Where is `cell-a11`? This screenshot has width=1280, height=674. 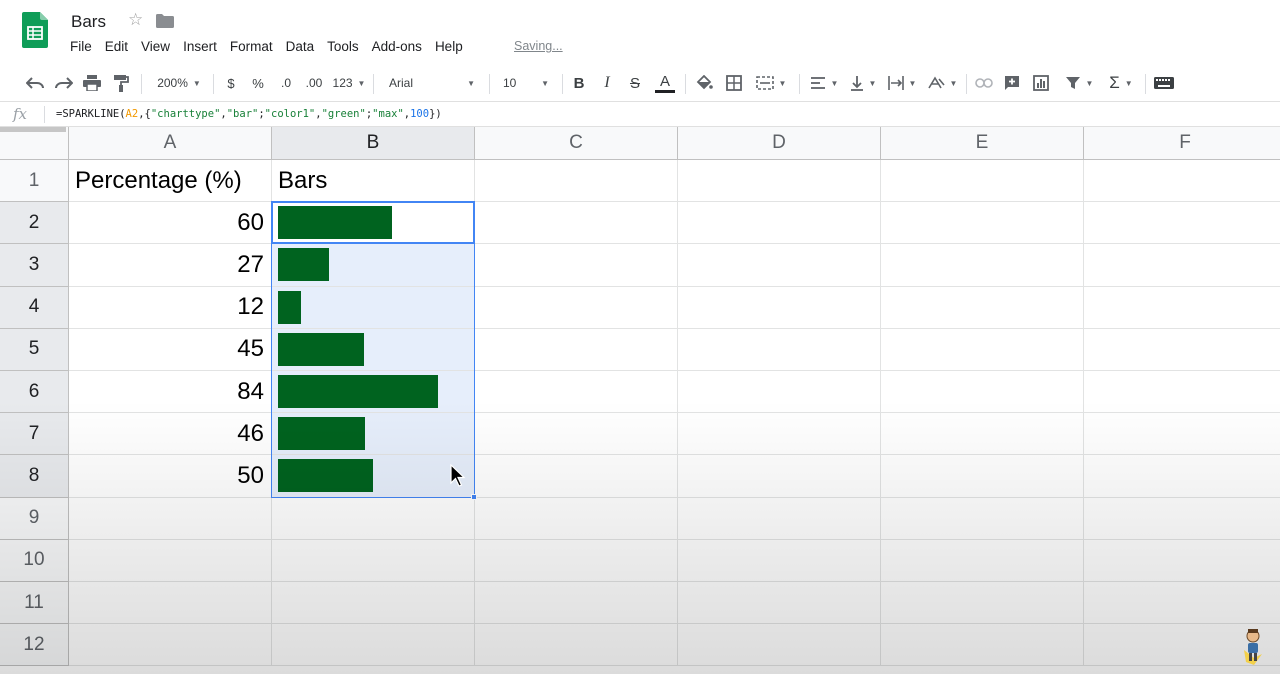 cell-a11 is located at coordinates (170, 603).